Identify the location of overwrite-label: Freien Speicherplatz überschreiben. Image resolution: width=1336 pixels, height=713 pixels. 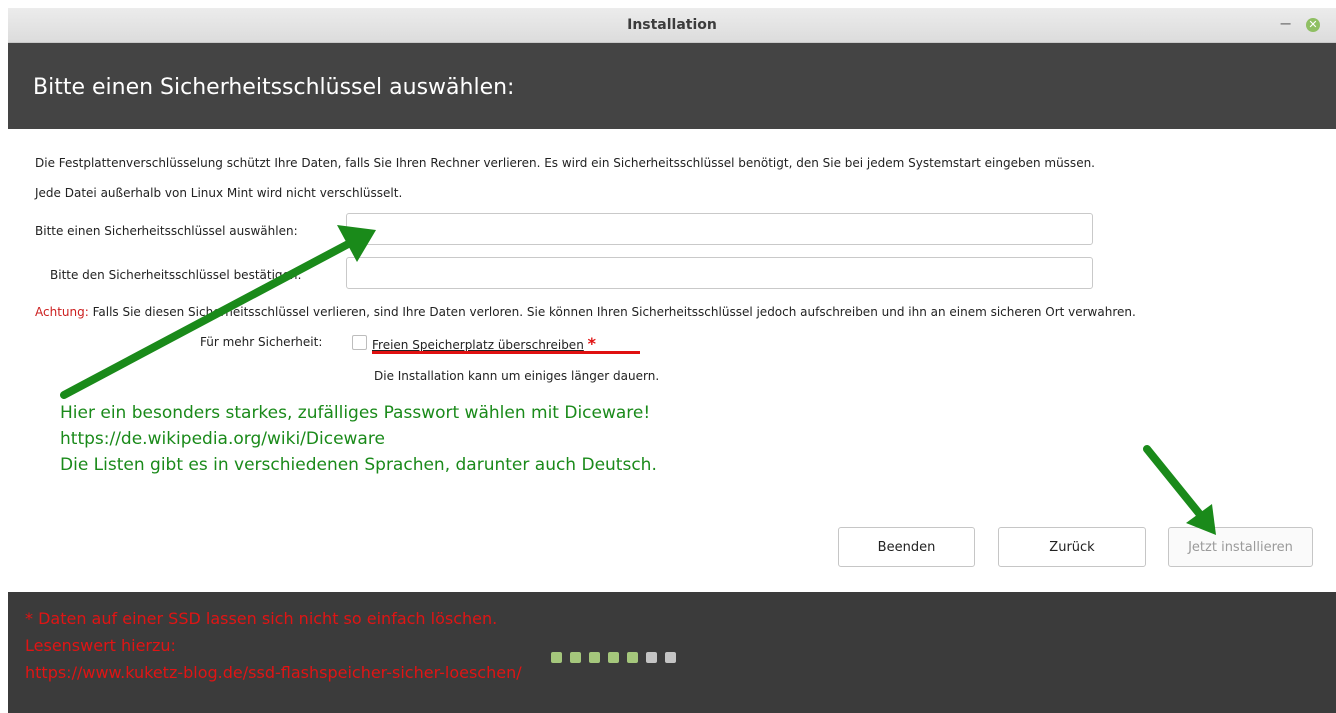
(478, 345).